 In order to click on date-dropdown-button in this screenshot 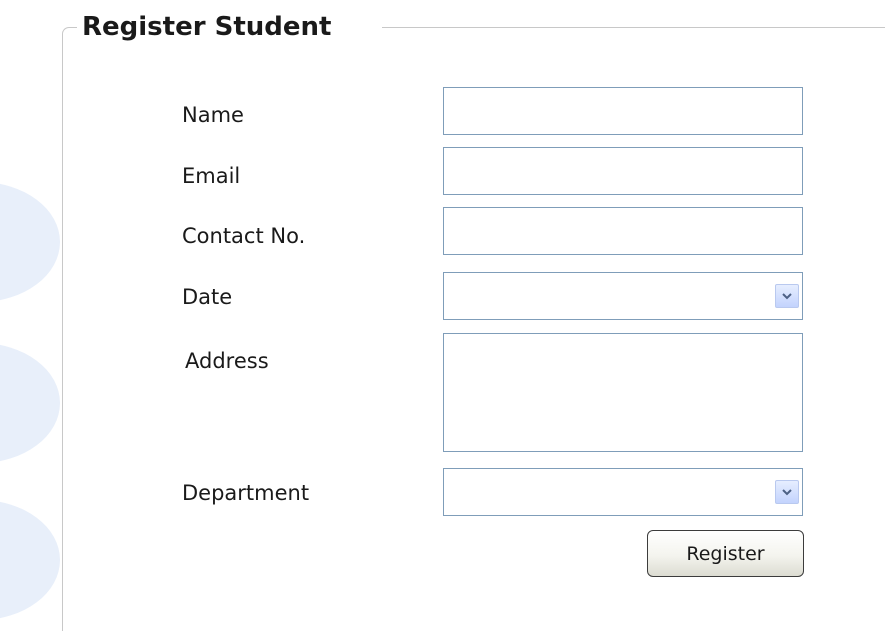, I will do `click(787, 296)`.